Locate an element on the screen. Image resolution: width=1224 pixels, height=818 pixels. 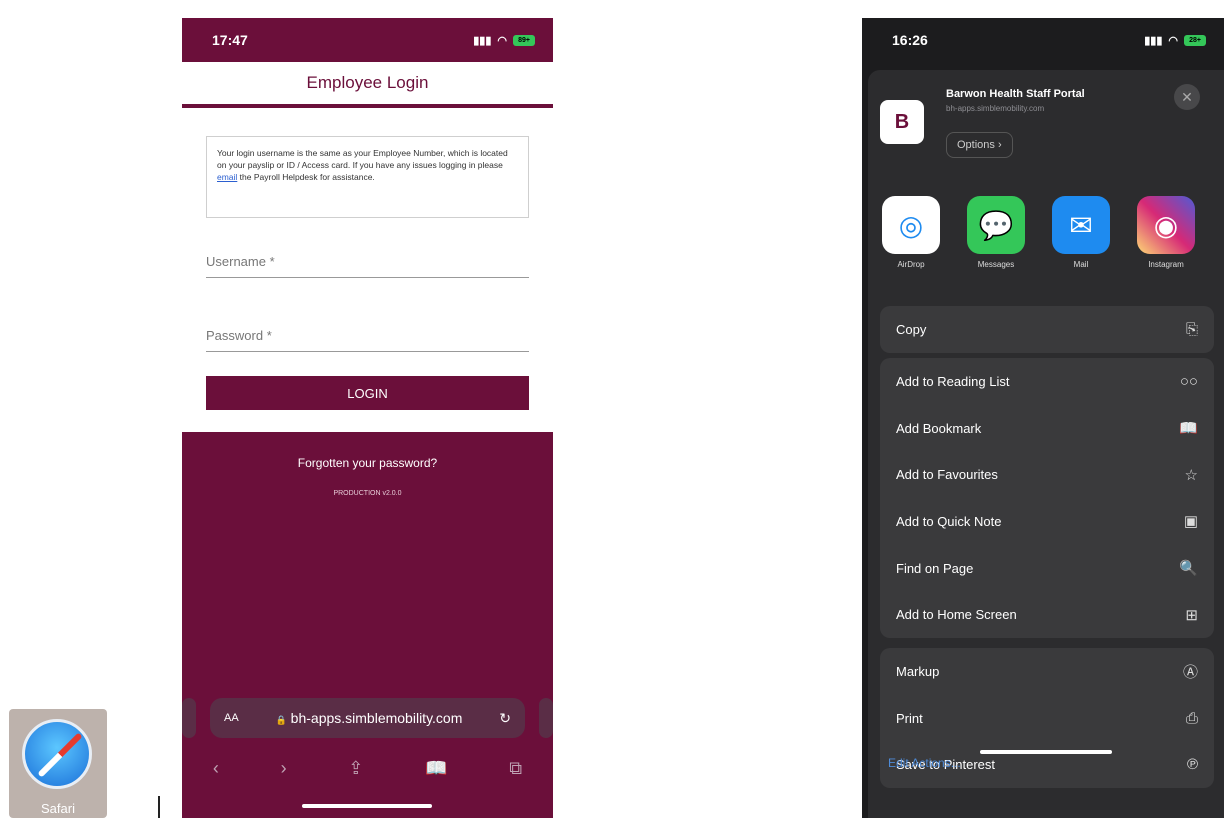
app-url: bh-apps.simblemobility.com is located at coordinates (995, 108).